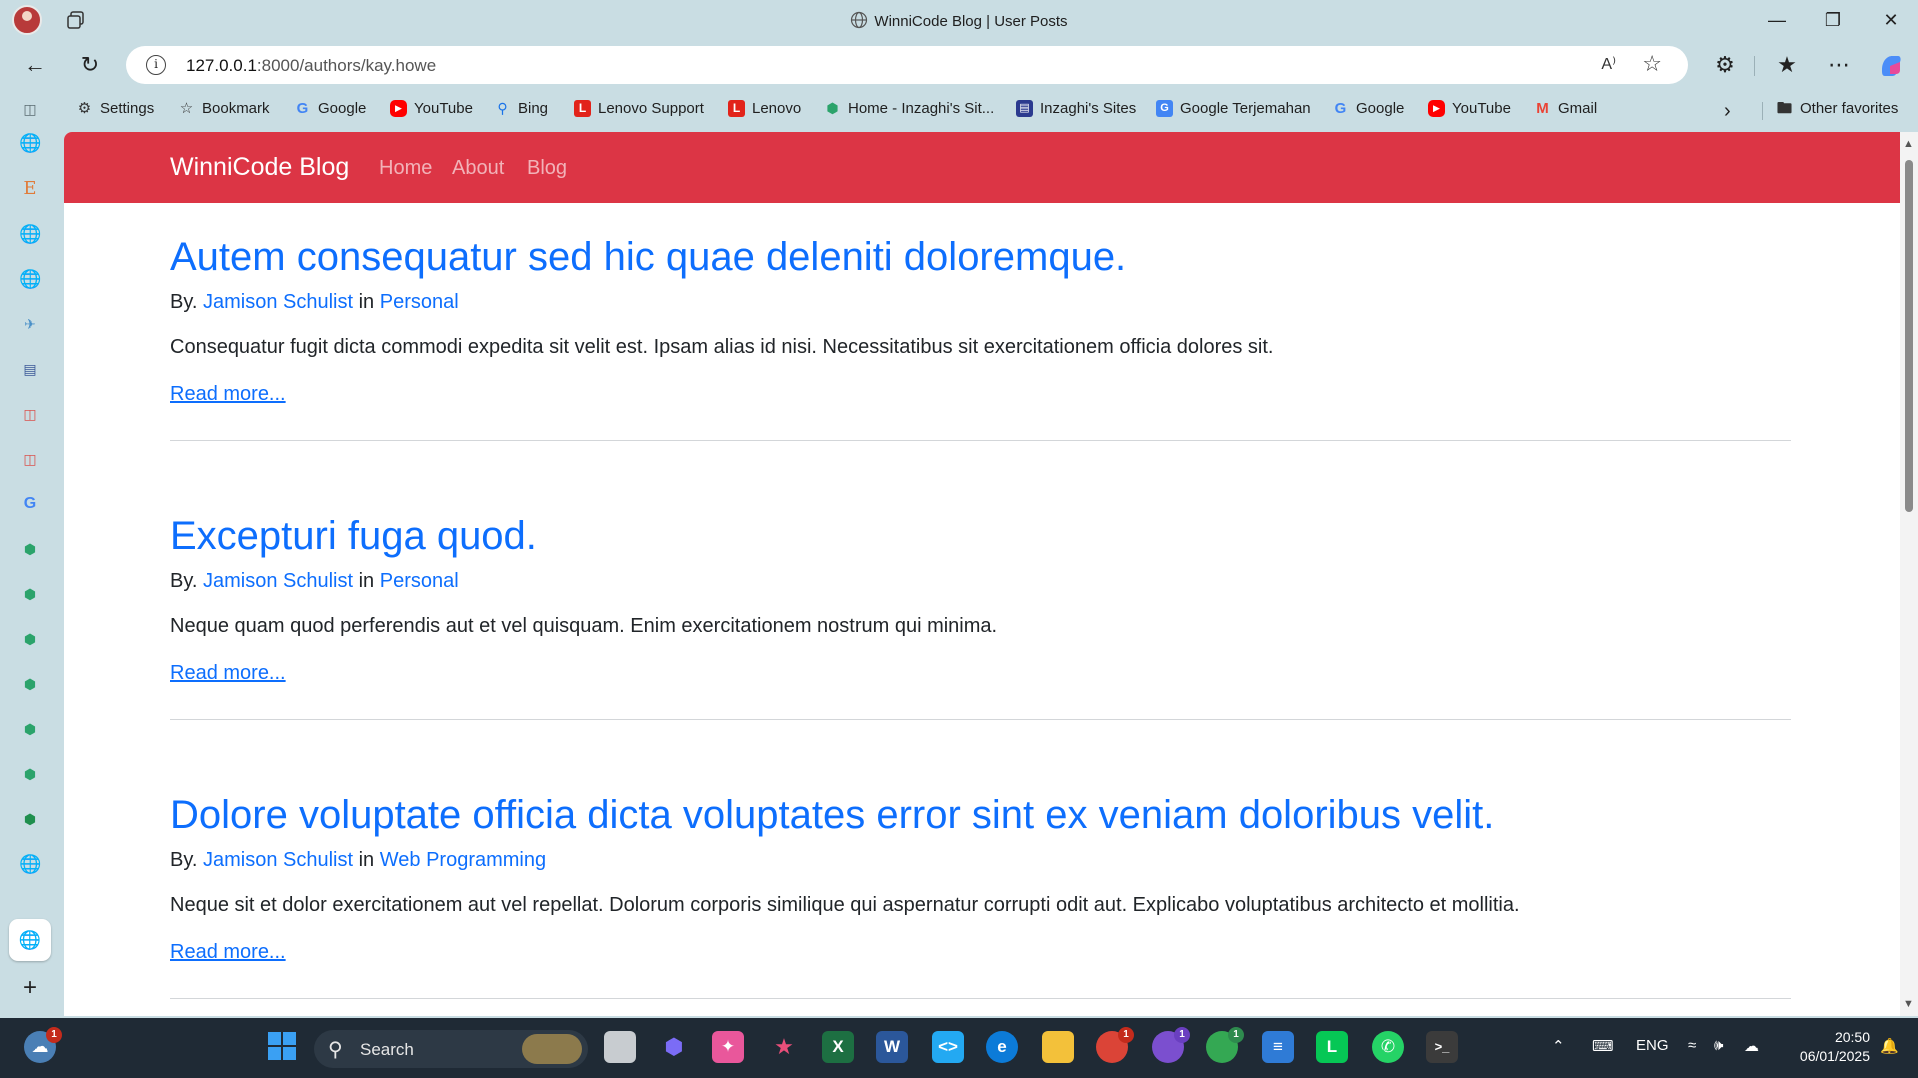 The image size is (1918, 1078). Describe the element at coordinates (1909, 574) in the screenshot. I see `page-scrollbar: ▲ ▼` at that location.